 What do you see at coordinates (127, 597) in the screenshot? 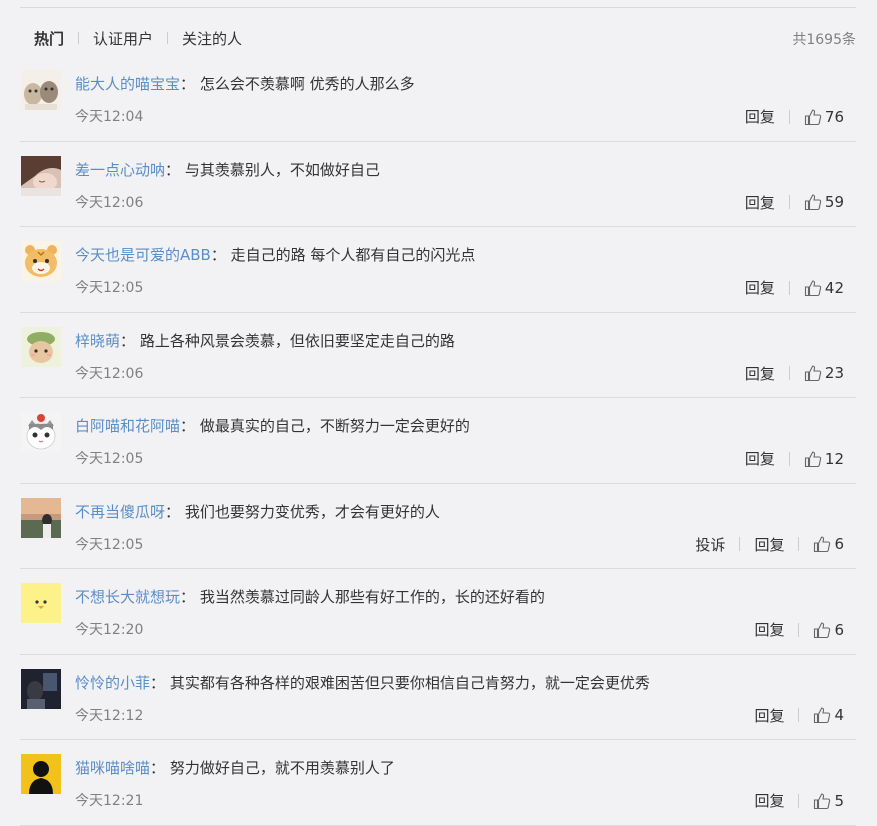
I see `username-link: 不想长大就想玩` at bounding box center [127, 597].